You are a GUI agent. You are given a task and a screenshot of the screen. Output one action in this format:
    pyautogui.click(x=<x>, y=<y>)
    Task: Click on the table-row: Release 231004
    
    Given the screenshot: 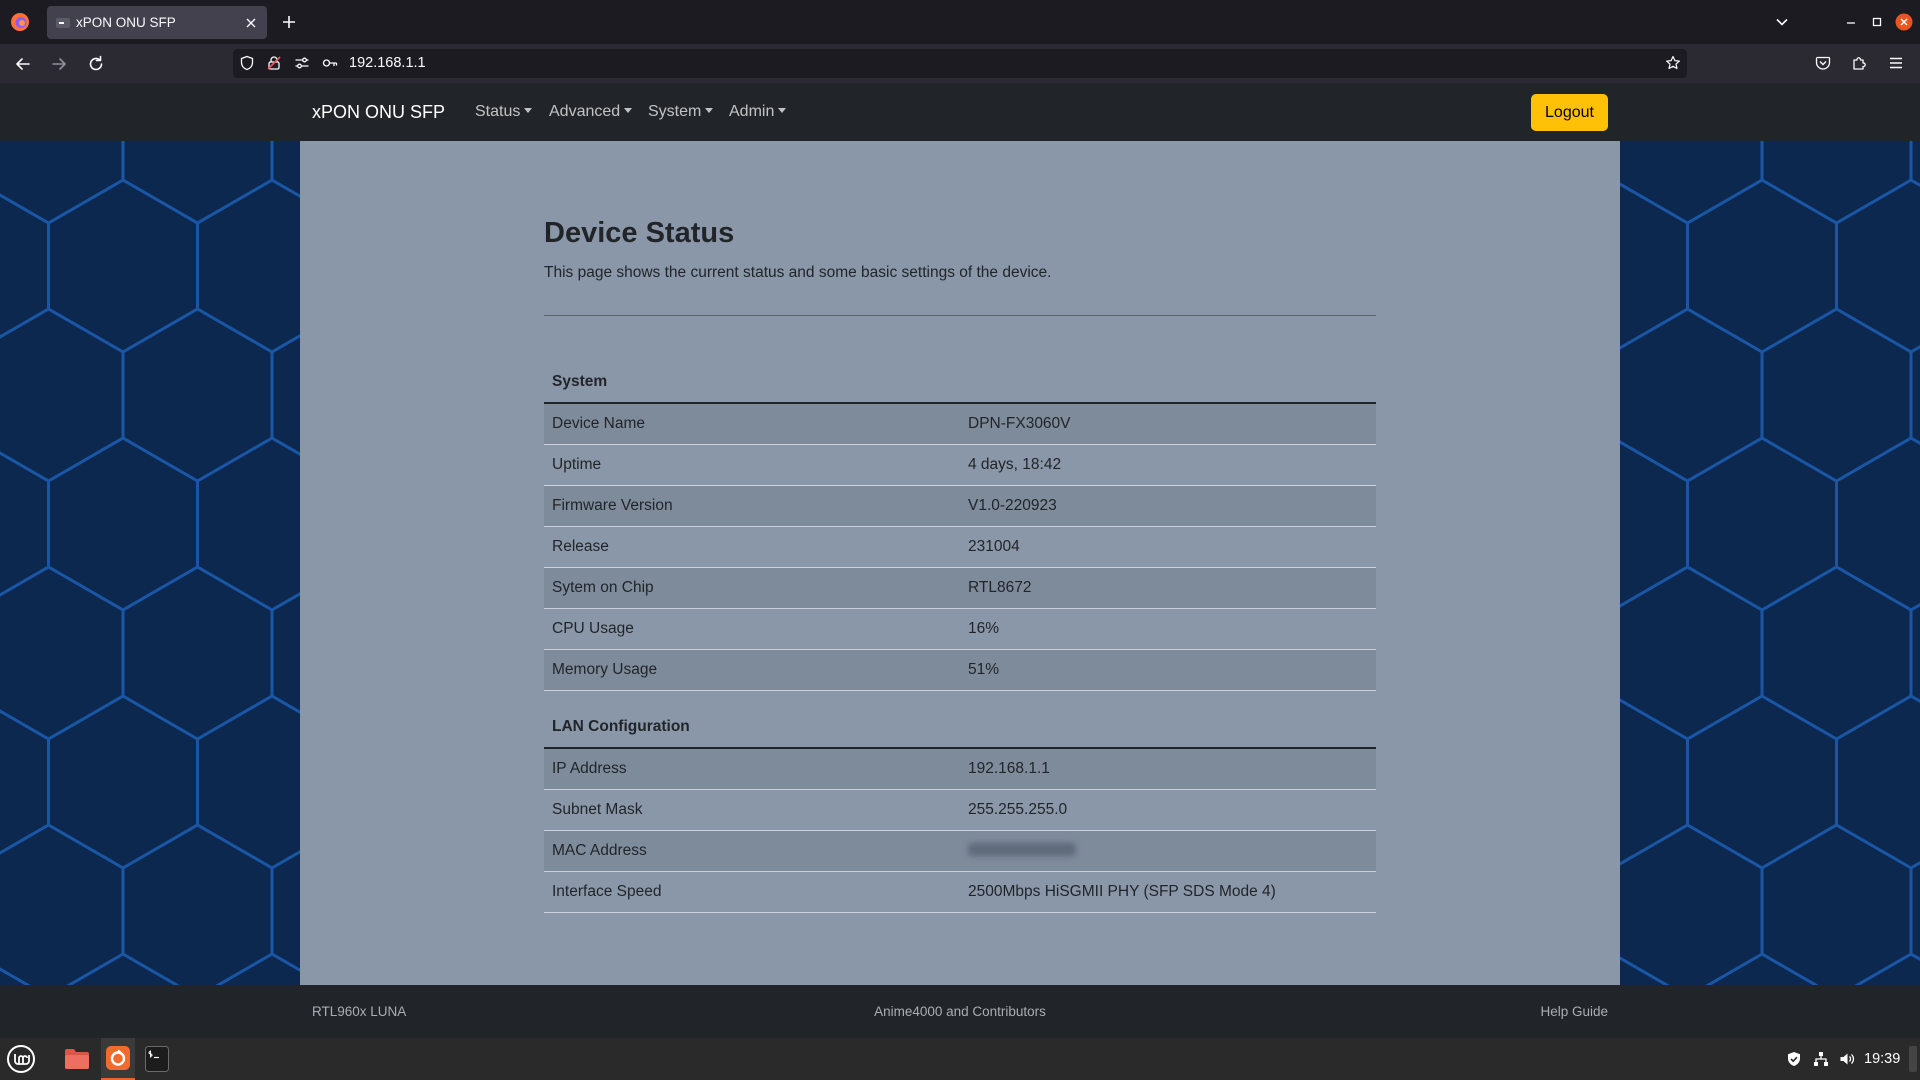 What is the action you would take?
    pyautogui.click(x=960, y=547)
    